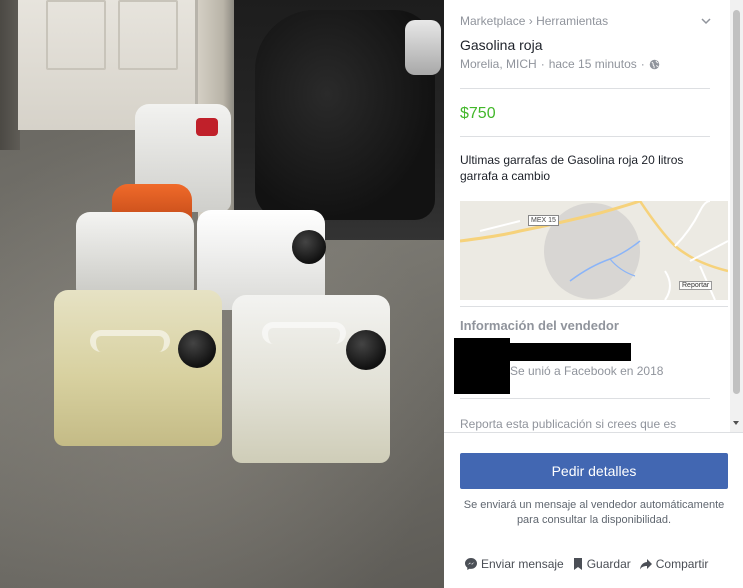  What do you see at coordinates (568, 424) in the screenshot?
I see `report-listing-text: Reporta esta publicación si crees que es` at bounding box center [568, 424].